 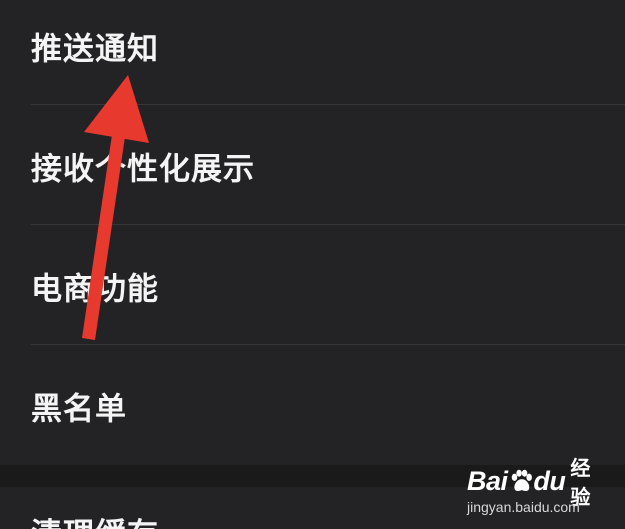 I want to click on paw-icon, so click(x=521, y=480).